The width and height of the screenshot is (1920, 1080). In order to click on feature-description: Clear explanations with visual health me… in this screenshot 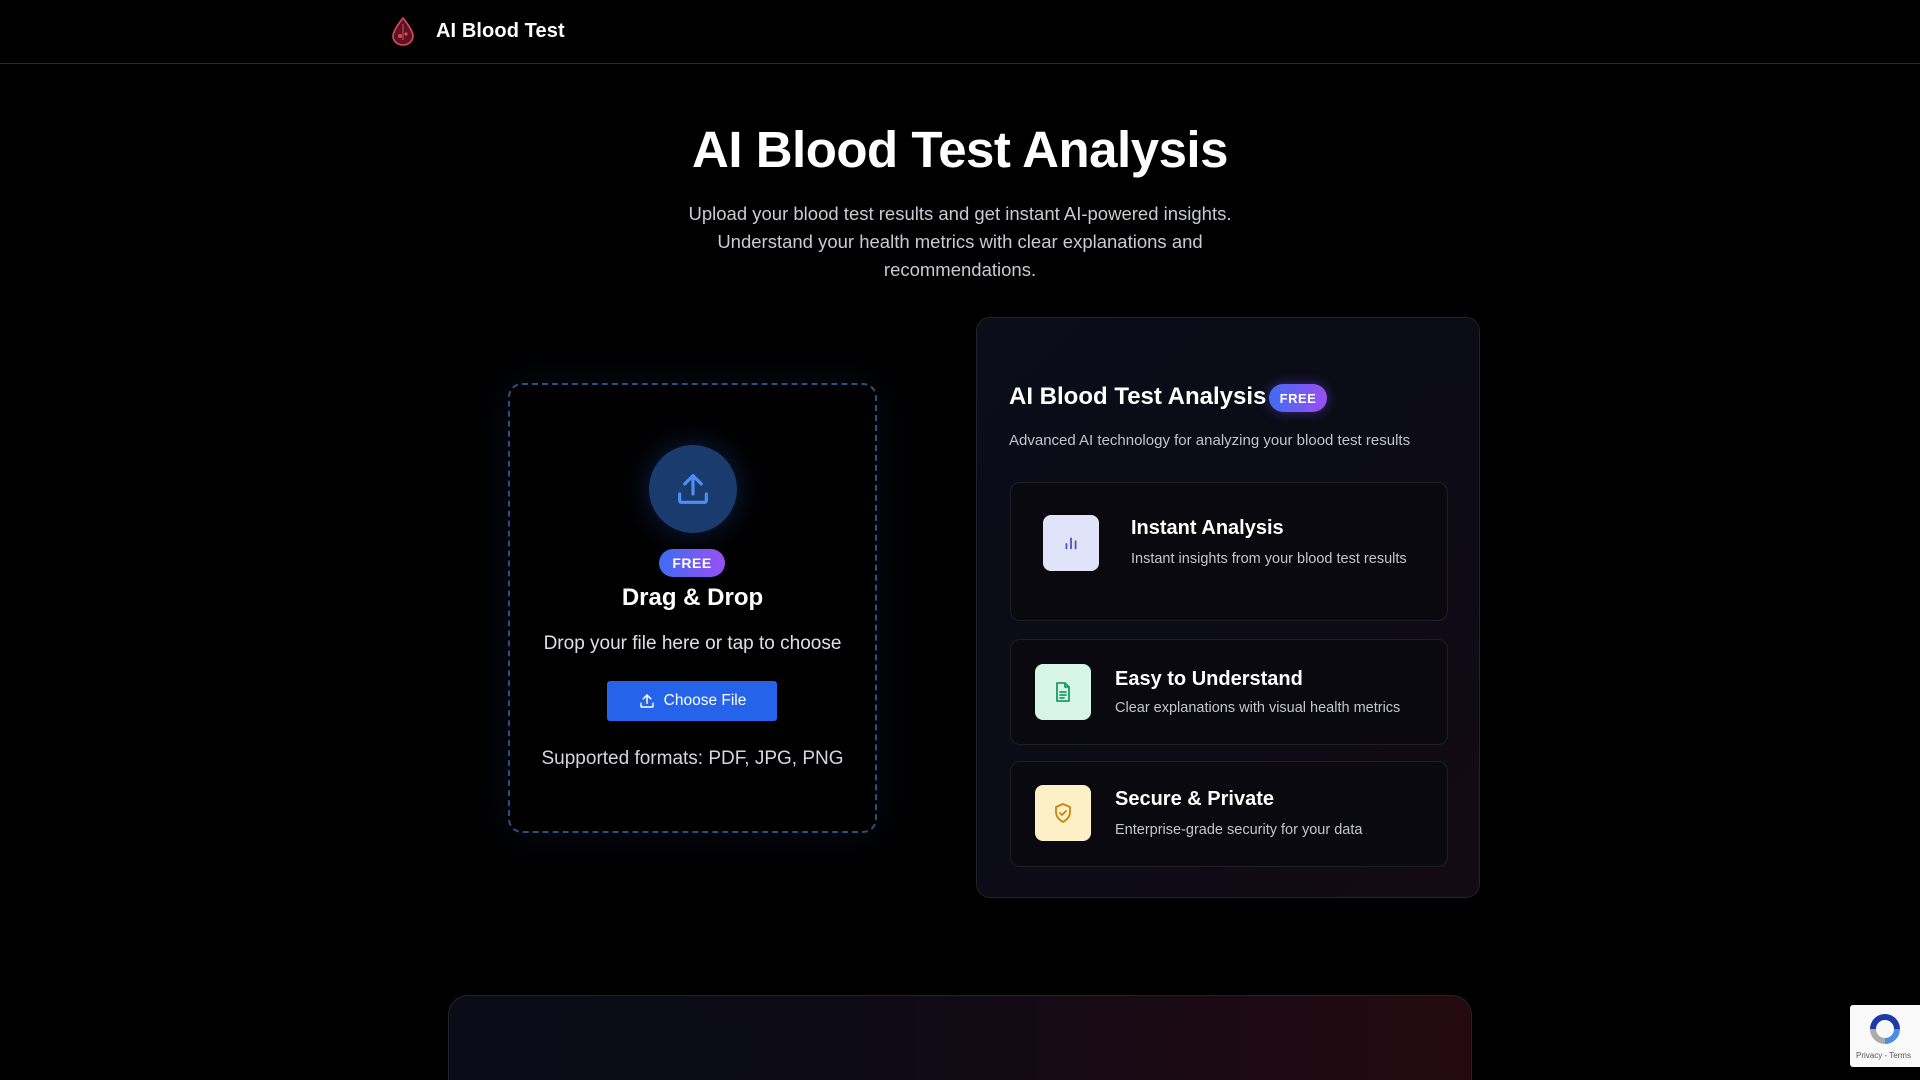, I will do `click(1258, 708)`.